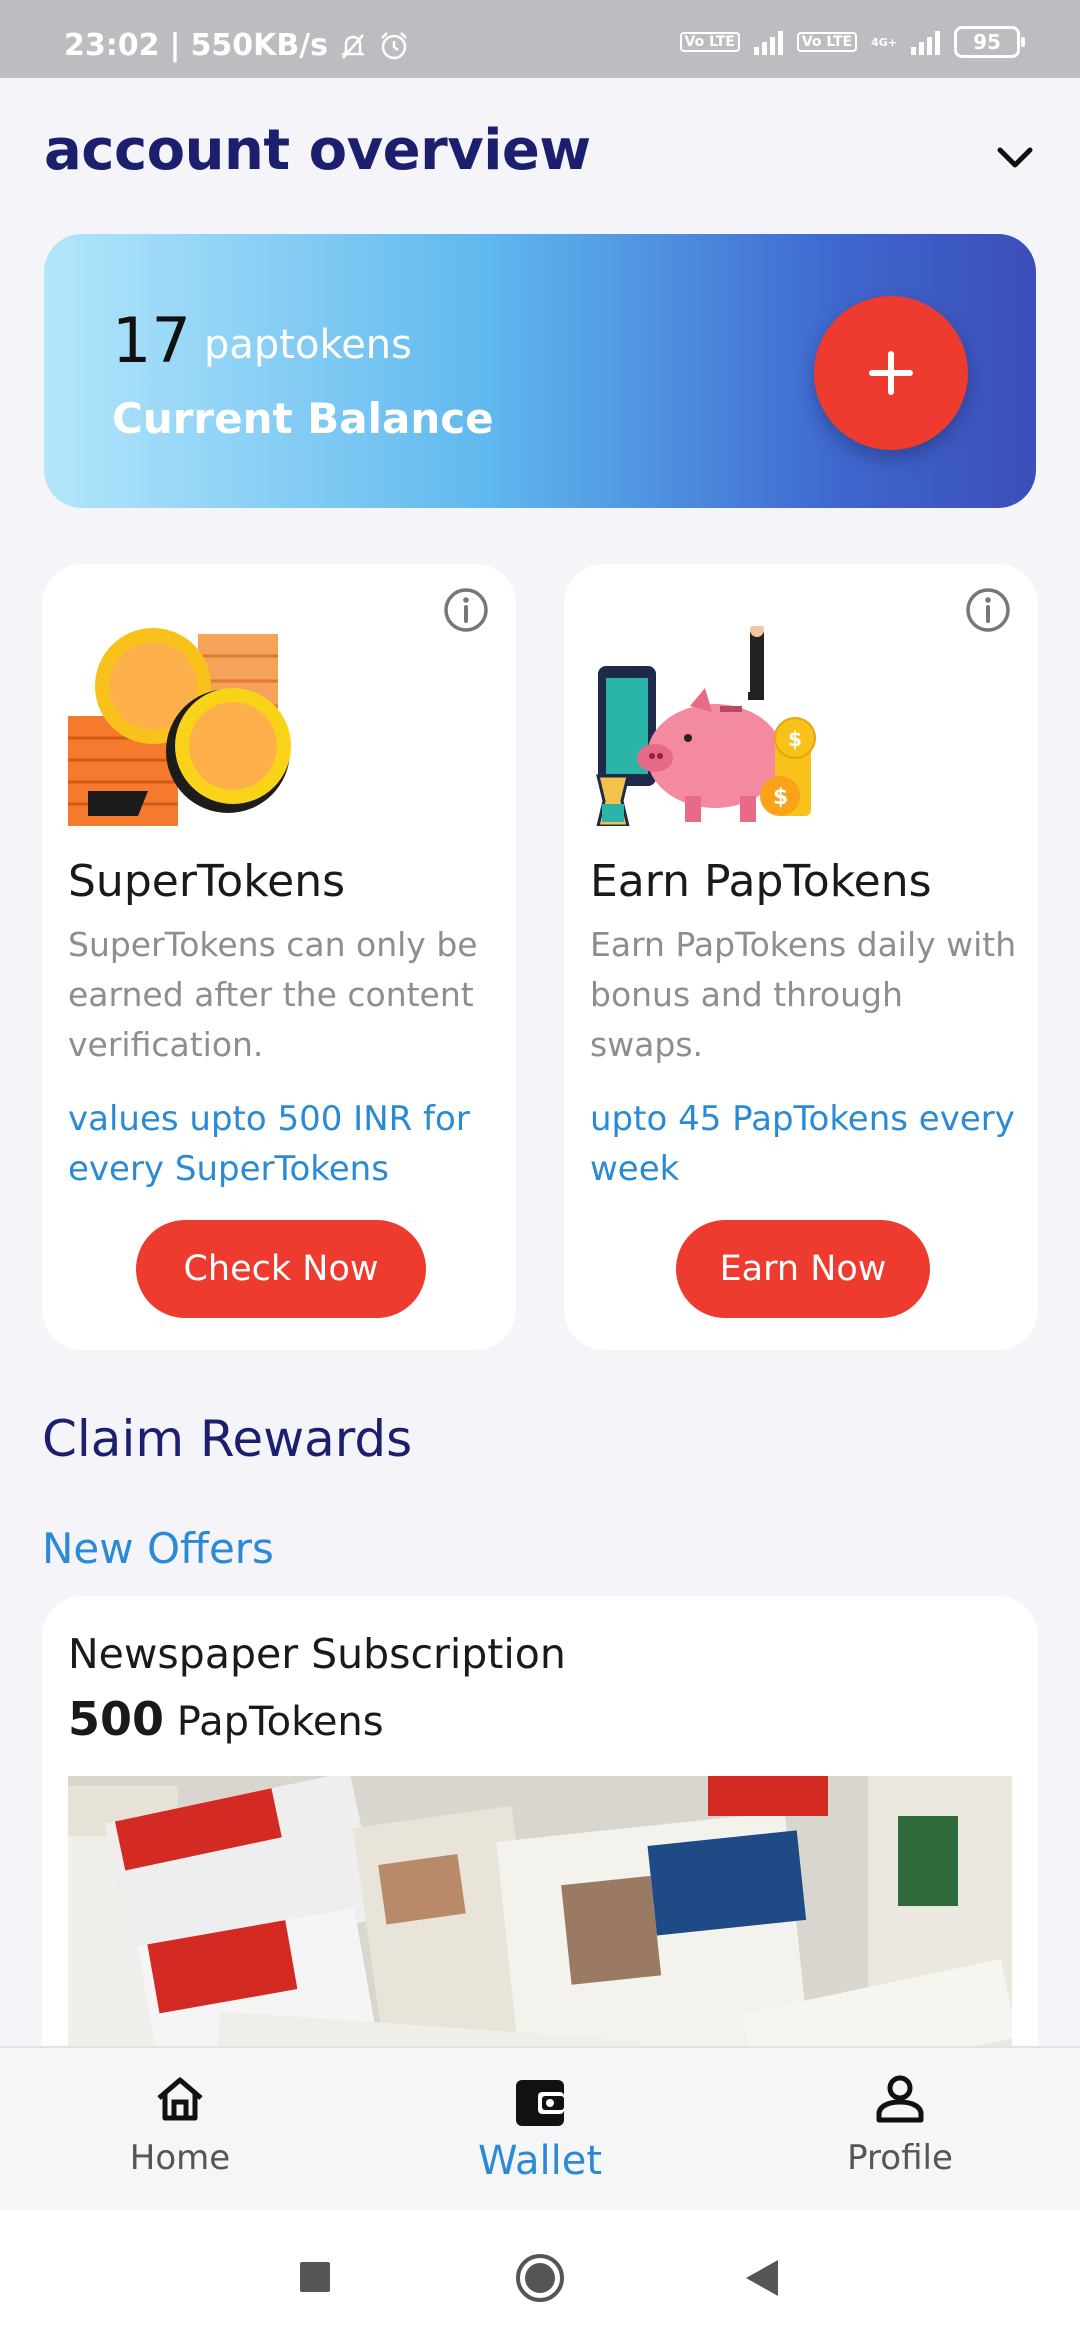  What do you see at coordinates (303, 418) in the screenshot?
I see `balance-label: Current Balance` at bounding box center [303, 418].